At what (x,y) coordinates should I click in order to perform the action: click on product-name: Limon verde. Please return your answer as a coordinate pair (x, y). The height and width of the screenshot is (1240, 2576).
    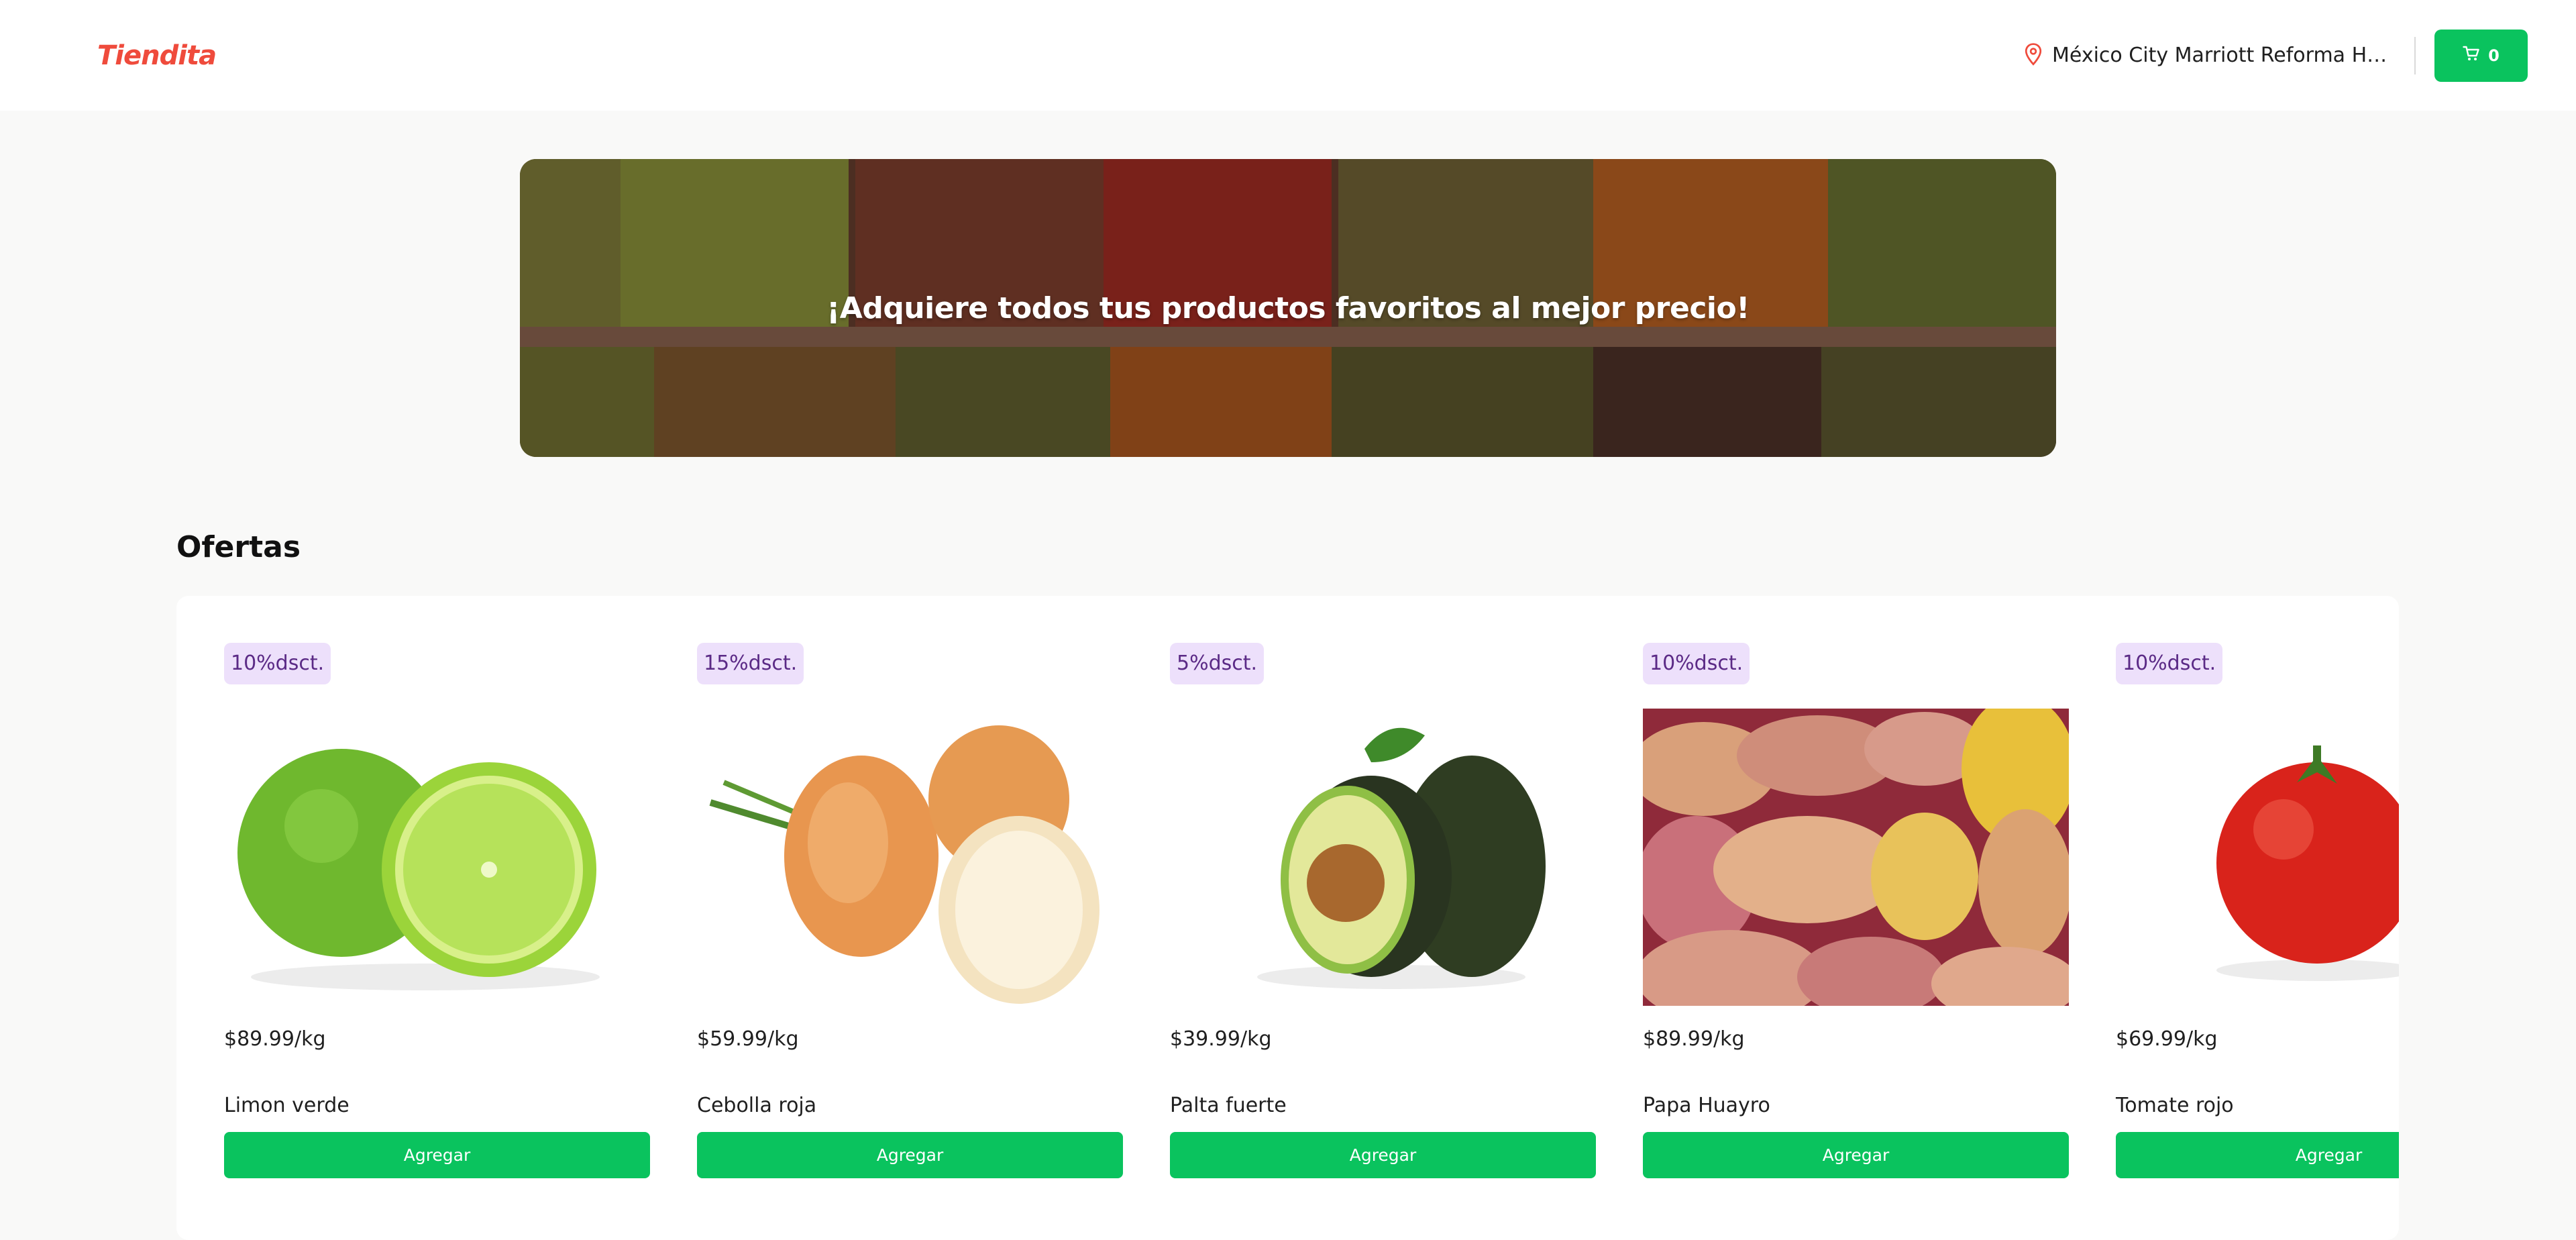
    Looking at the image, I should click on (287, 1105).